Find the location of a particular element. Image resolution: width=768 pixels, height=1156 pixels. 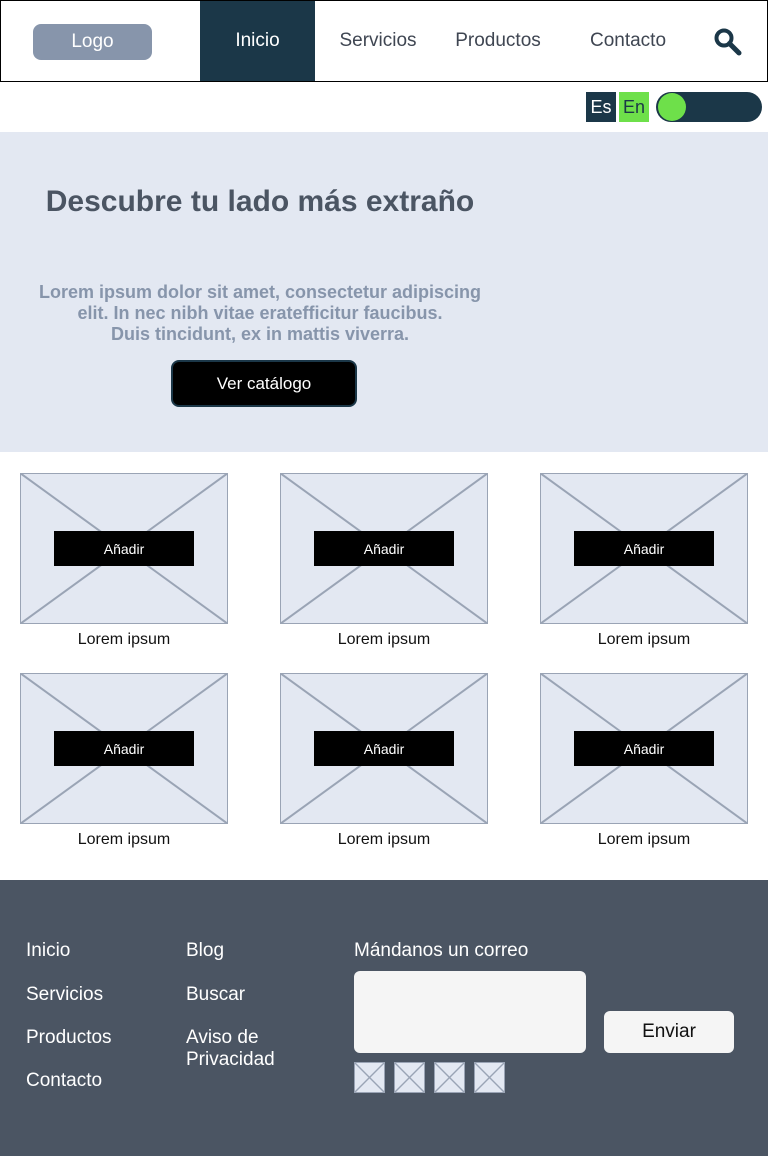

toggle-knob is located at coordinates (672, 107).